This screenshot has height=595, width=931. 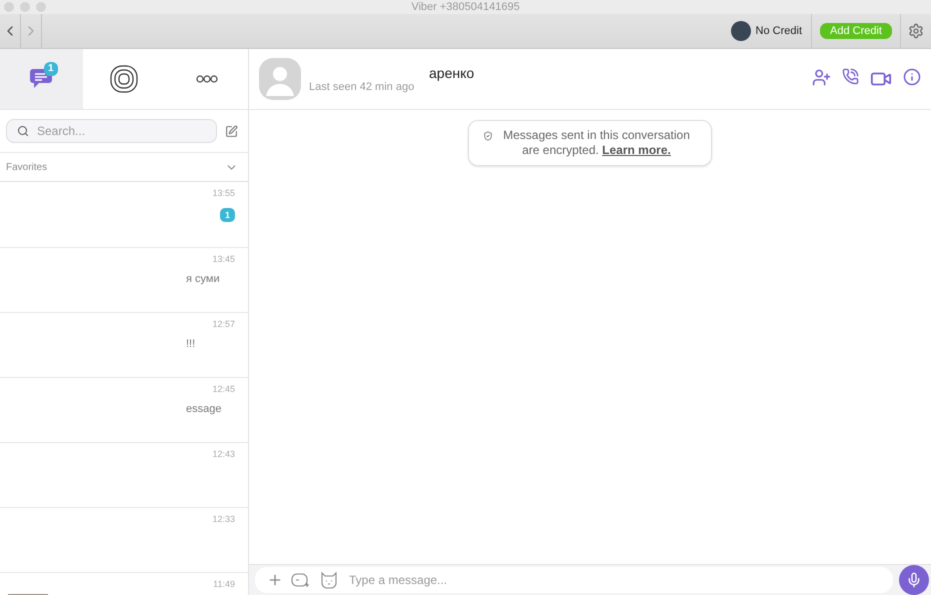 I want to click on compose-button, so click(x=231, y=131).